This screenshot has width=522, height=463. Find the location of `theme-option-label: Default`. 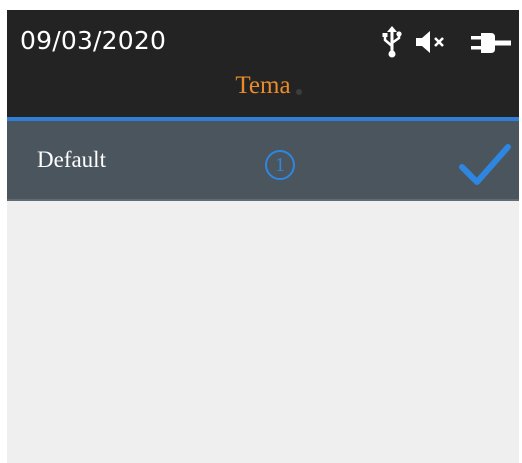

theme-option-label: Default is located at coordinates (71, 159).